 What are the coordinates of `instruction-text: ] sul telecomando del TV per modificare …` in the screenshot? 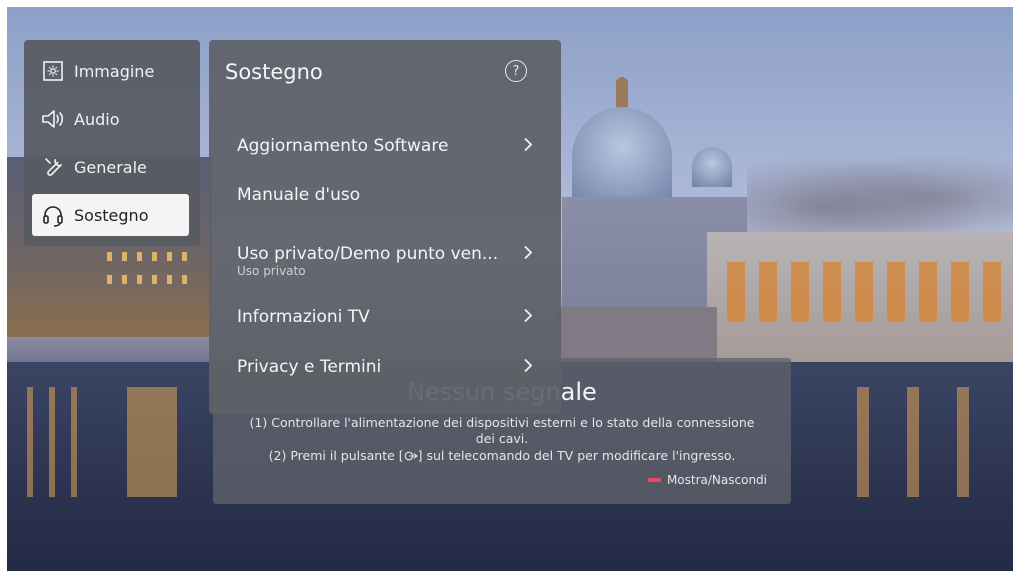 It's located at (576, 455).